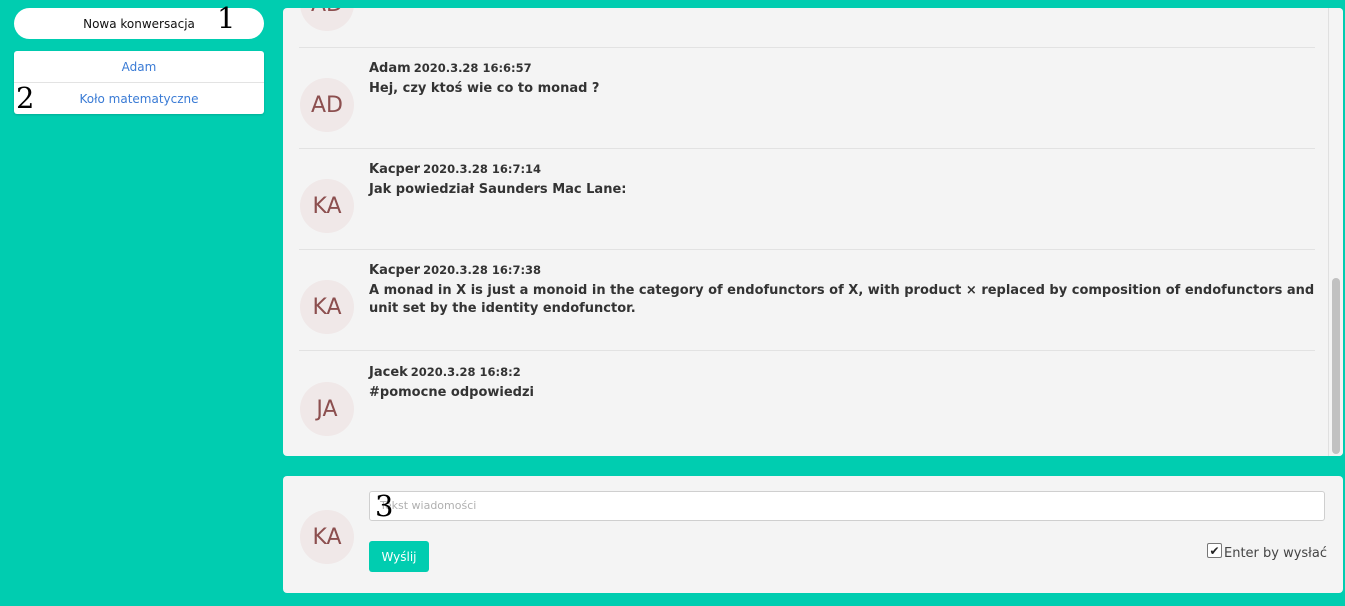  I want to click on message-text: Hej, czy ktoś wie co to monad ?, so click(484, 88).